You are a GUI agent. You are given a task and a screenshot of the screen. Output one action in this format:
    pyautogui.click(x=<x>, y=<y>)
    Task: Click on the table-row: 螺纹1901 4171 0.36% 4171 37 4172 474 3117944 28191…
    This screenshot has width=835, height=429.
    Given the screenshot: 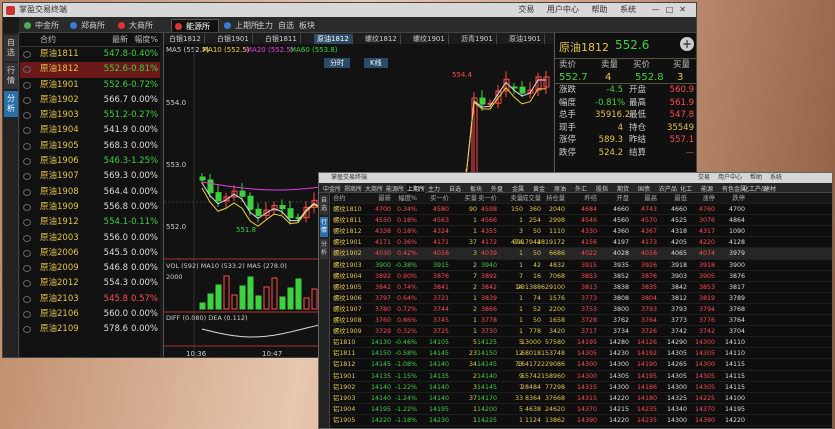 What is the action you would take?
    pyautogui.click(x=581, y=243)
    